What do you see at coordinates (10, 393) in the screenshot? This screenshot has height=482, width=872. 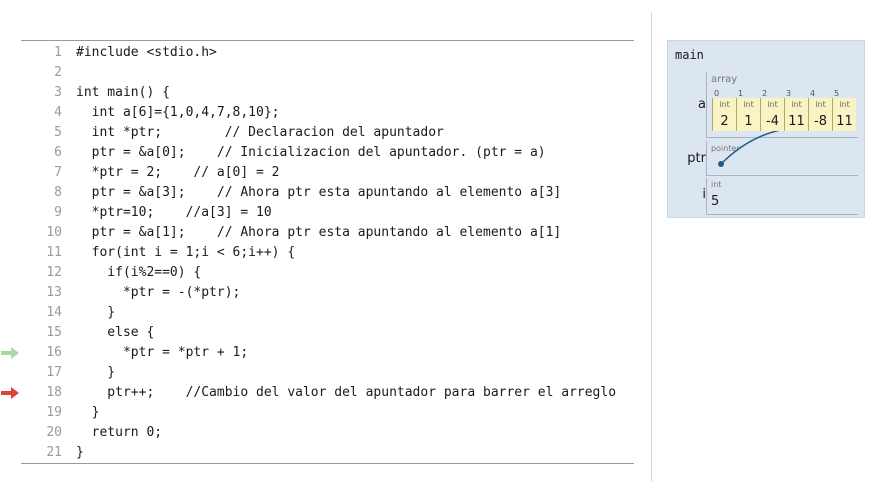 I see `red-arrow-icon` at bounding box center [10, 393].